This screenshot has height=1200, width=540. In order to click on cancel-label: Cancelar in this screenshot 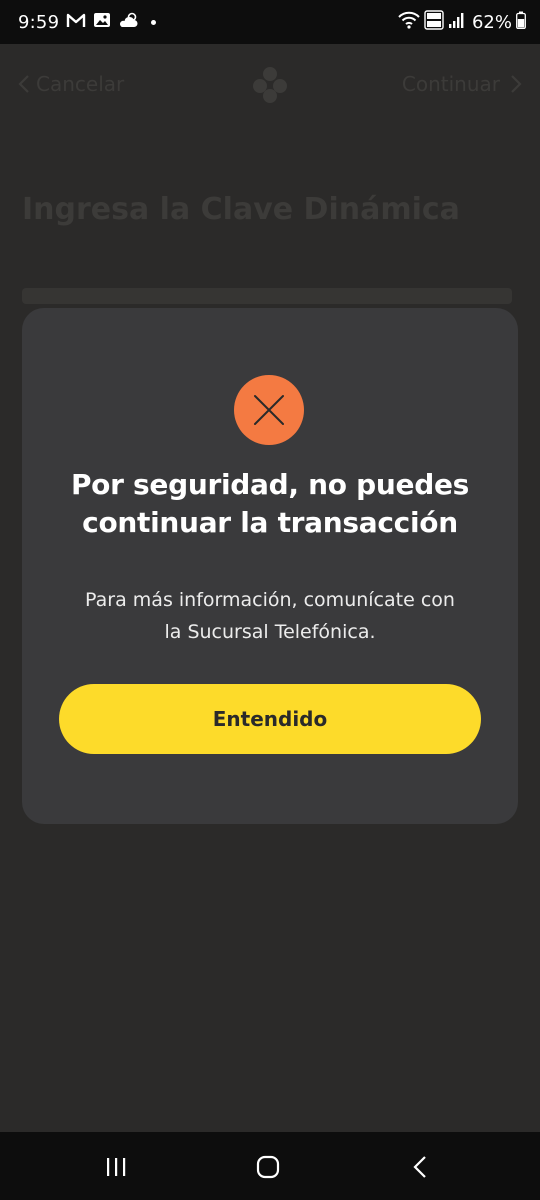, I will do `click(80, 84)`.